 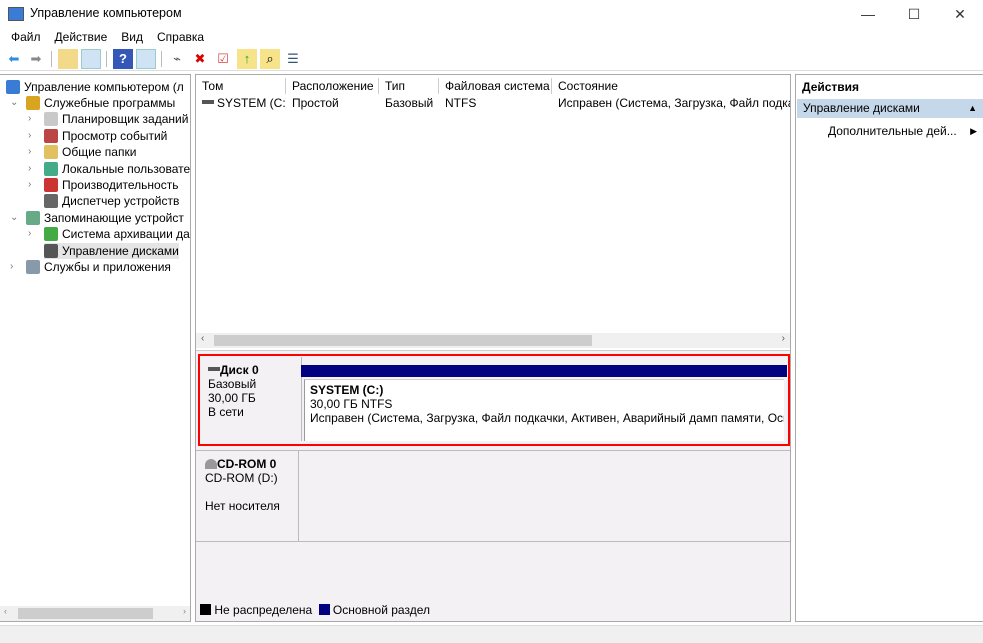 What do you see at coordinates (251, 399) in the screenshot?
I see `disk-0-info: Диск 0 Базовый 30,00 ГБ В сети` at bounding box center [251, 399].